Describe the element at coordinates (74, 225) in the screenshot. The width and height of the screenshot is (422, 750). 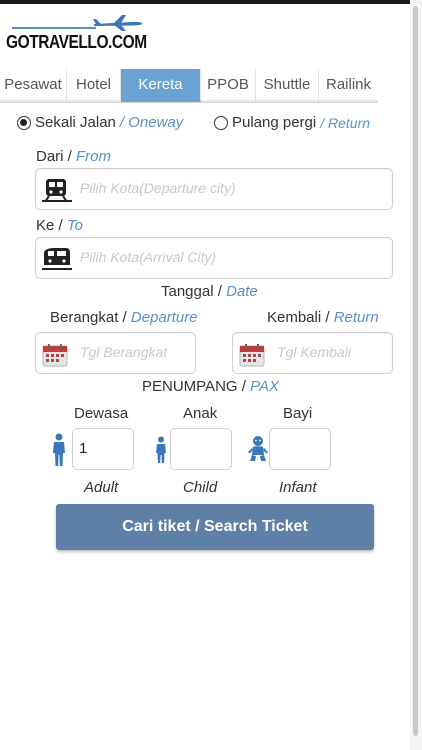
I see `to-label-en: To` at that location.